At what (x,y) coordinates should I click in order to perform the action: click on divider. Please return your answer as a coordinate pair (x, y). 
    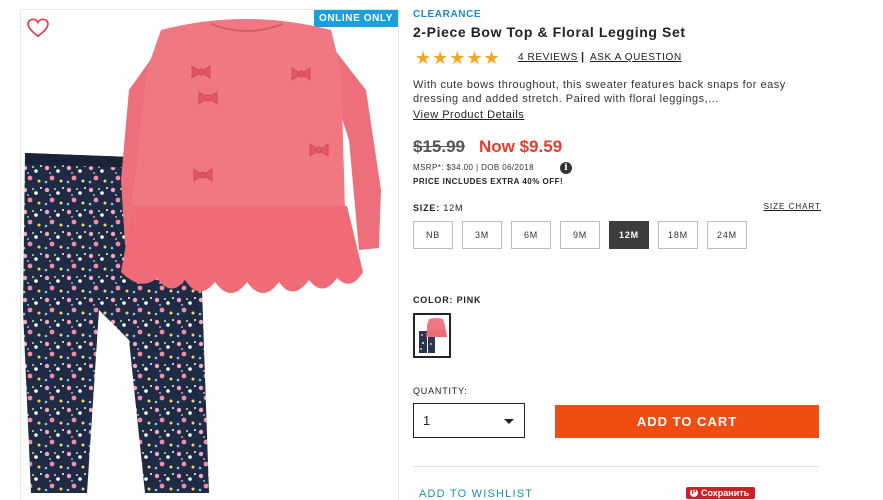
    Looking at the image, I should click on (616, 466).